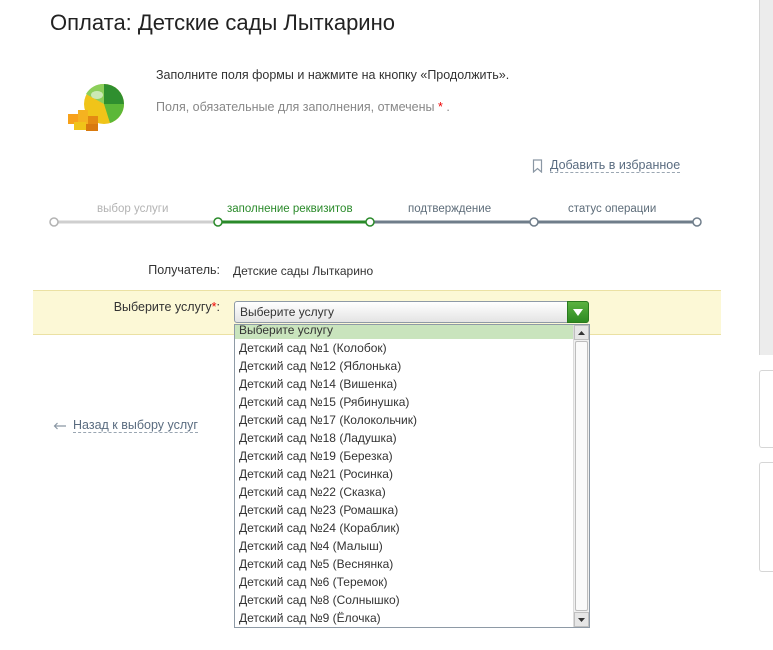 The image size is (773, 650). What do you see at coordinates (411, 312) in the screenshot?
I see `service-select: Выберите услугу` at bounding box center [411, 312].